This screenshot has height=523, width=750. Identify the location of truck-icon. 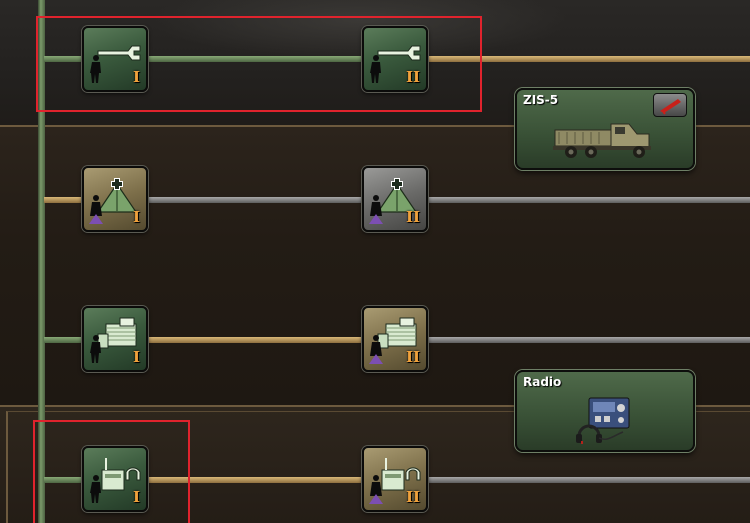
(602, 140).